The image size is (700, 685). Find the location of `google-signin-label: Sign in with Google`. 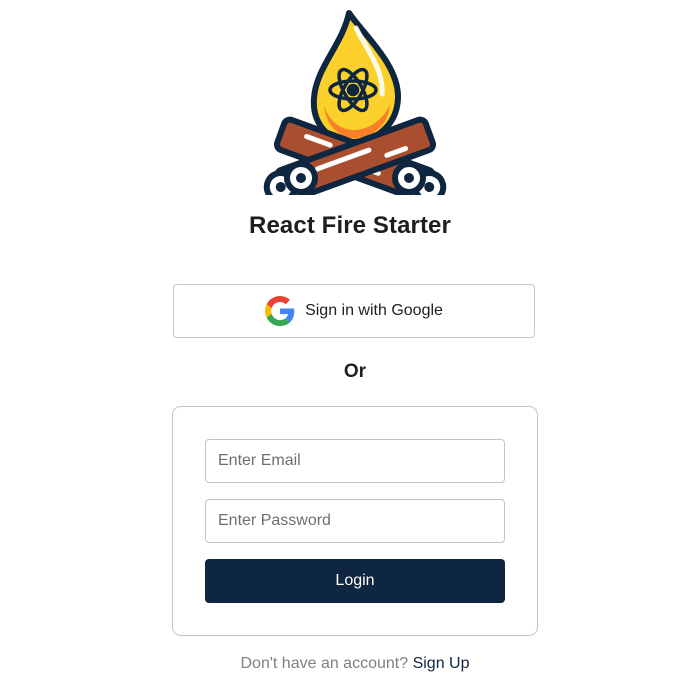

google-signin-label: Sign in with Google is located at coordinates (374, 310).